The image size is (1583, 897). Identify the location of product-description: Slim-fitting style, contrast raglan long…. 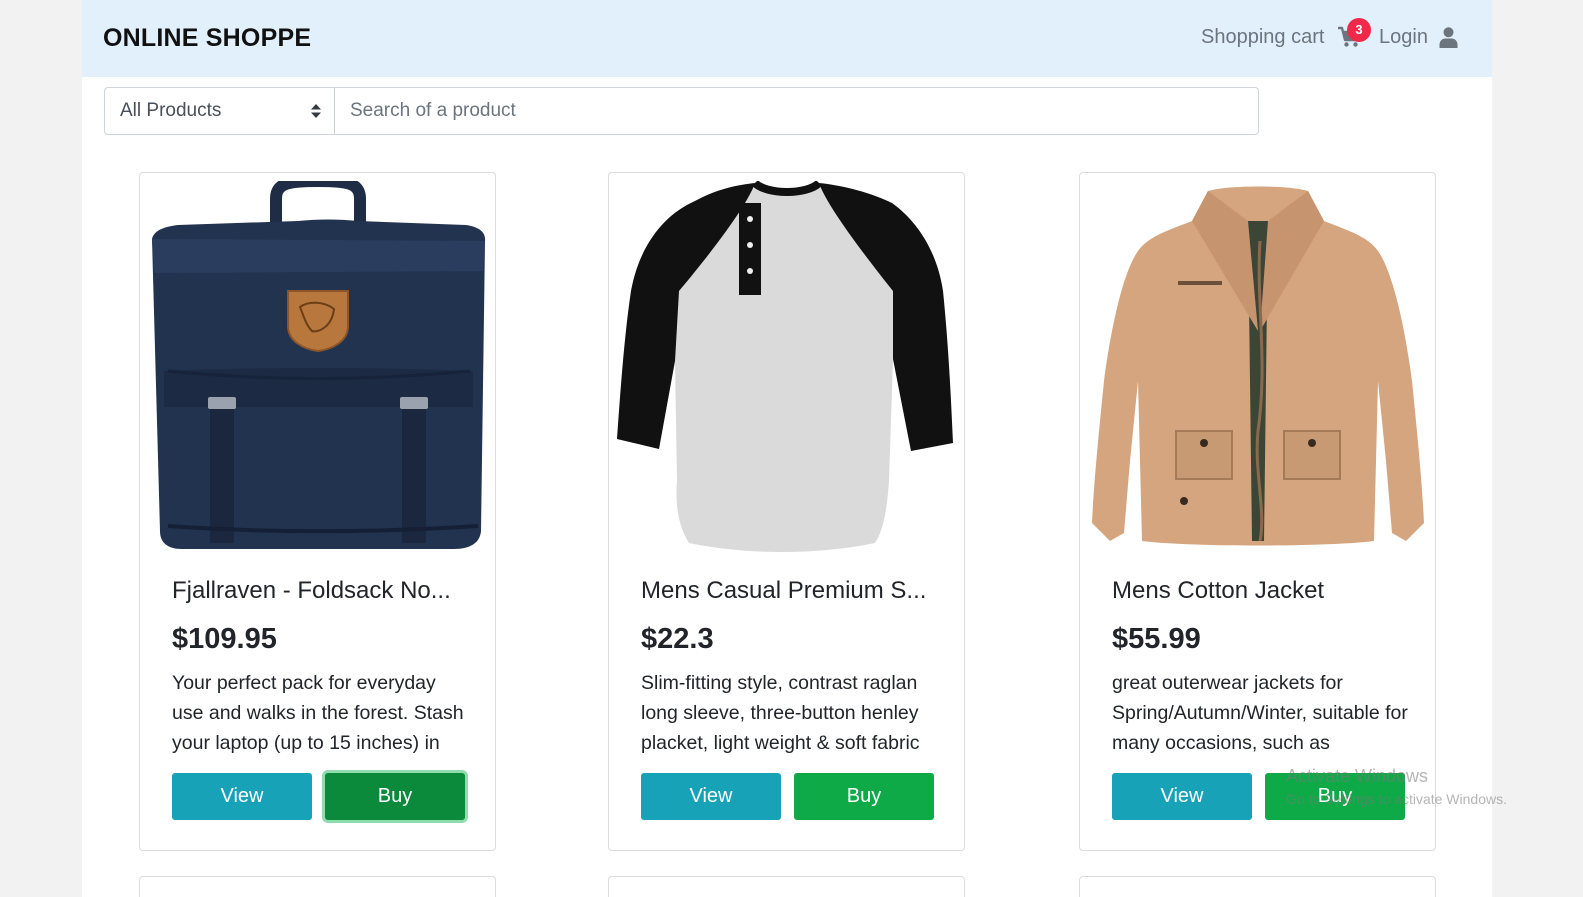
(780, 713).